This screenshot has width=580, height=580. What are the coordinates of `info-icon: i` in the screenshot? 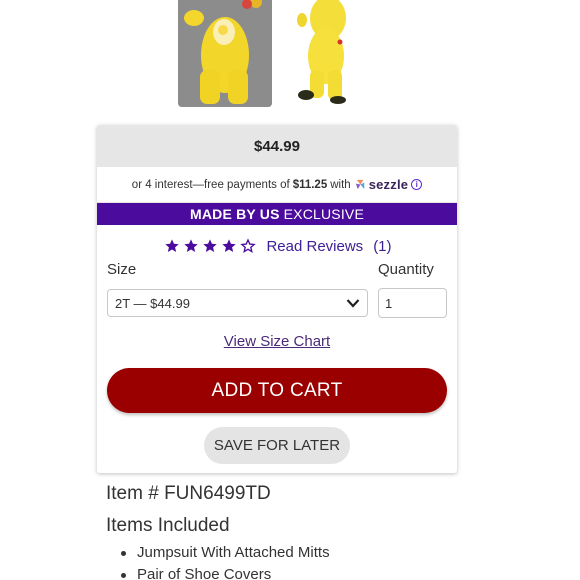 It's located at (417, 184).